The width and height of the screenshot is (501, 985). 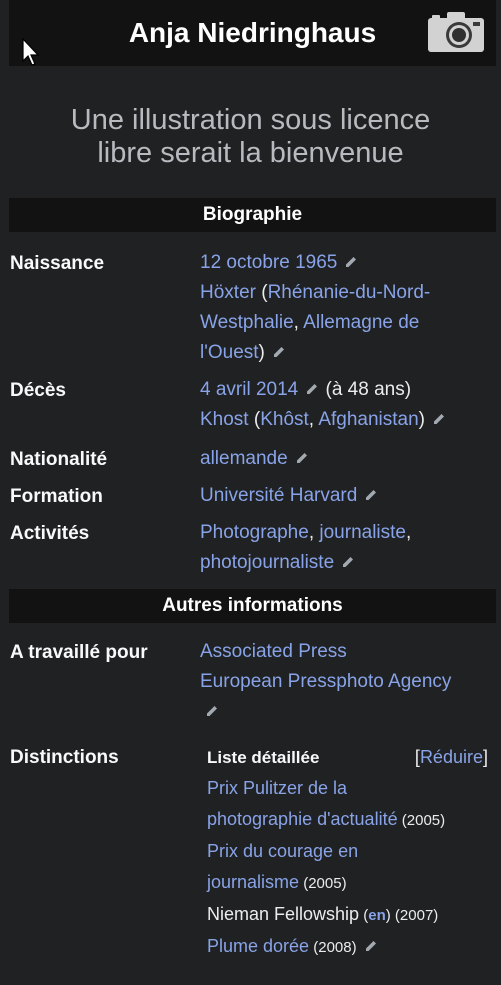 What do you see at coordinates (263, 757) in the screenshot?
I see `list-title: Liste détaillée` at bounding box center [263, 757].